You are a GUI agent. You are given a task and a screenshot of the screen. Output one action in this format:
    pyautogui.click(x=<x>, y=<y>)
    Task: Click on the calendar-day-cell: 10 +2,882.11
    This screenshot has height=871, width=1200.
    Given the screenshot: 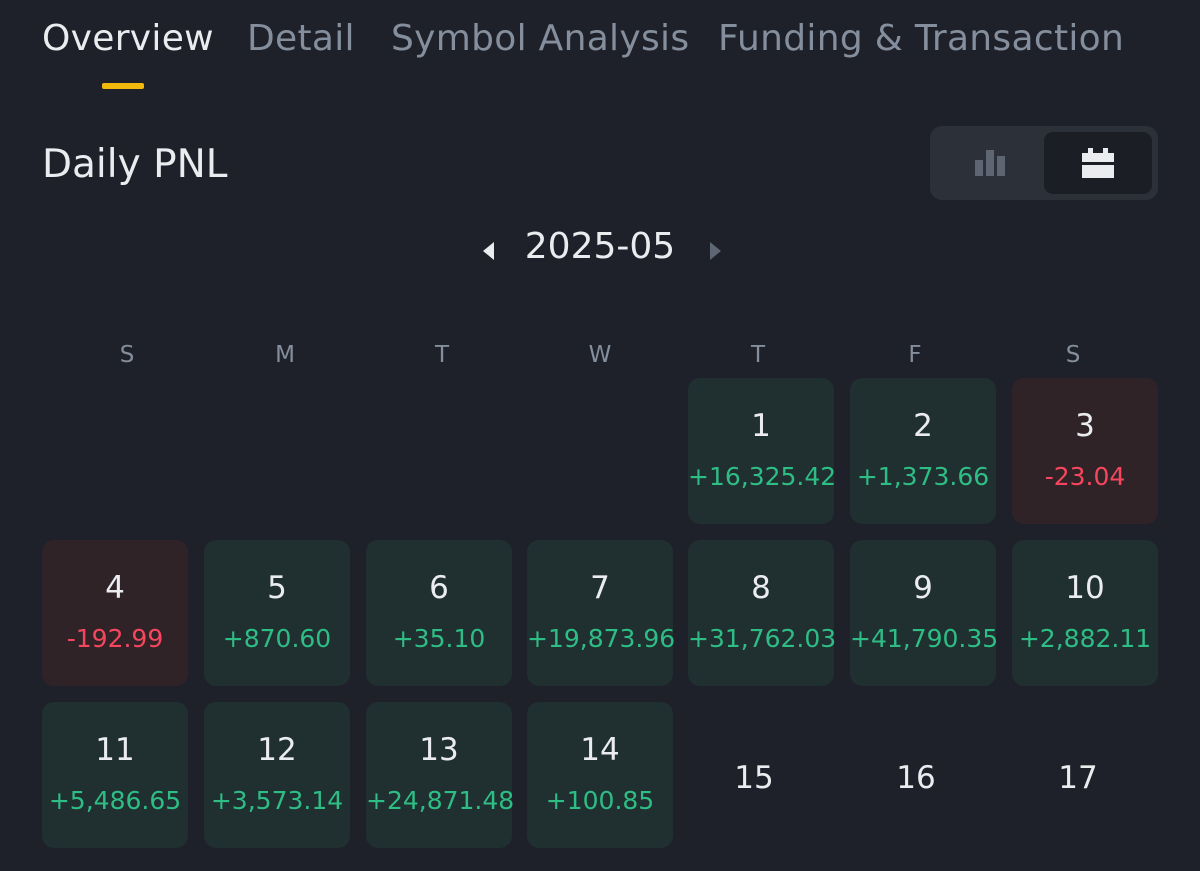 What is the action you would take?
    pyautogui.click(x=1085, y=613)
    